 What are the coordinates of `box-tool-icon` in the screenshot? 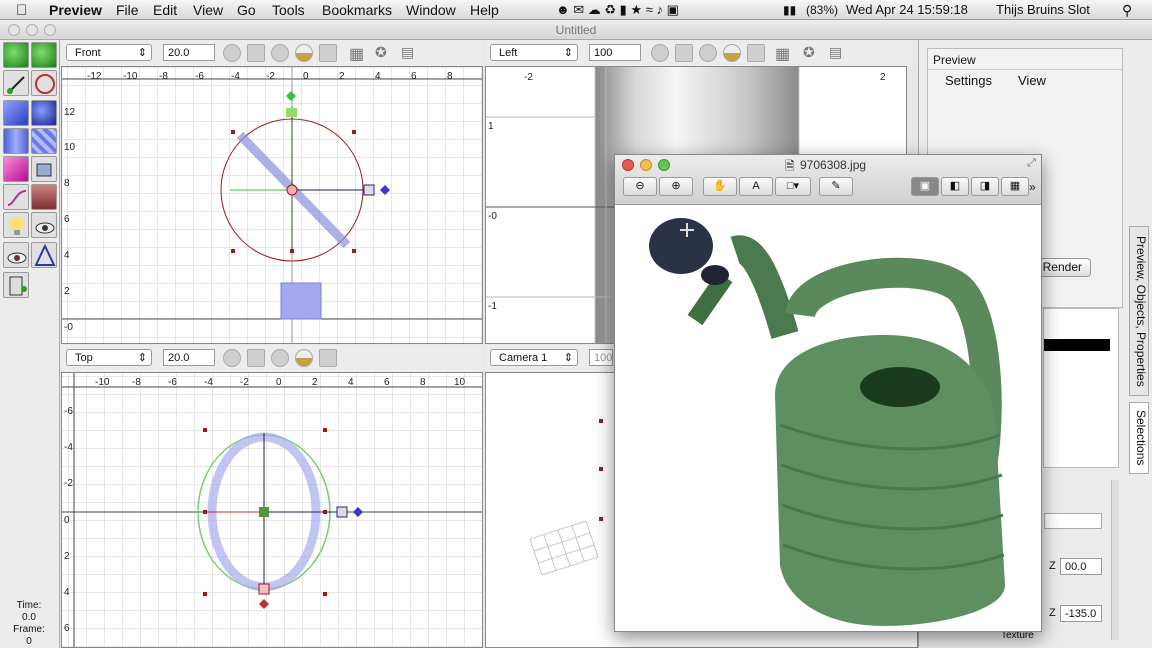 It's located at (16, 169).